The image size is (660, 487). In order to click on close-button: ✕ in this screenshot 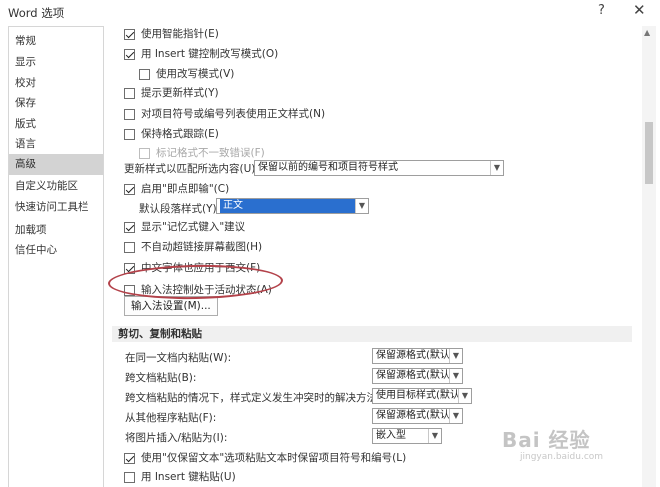, I will do `click(639, 10)`.